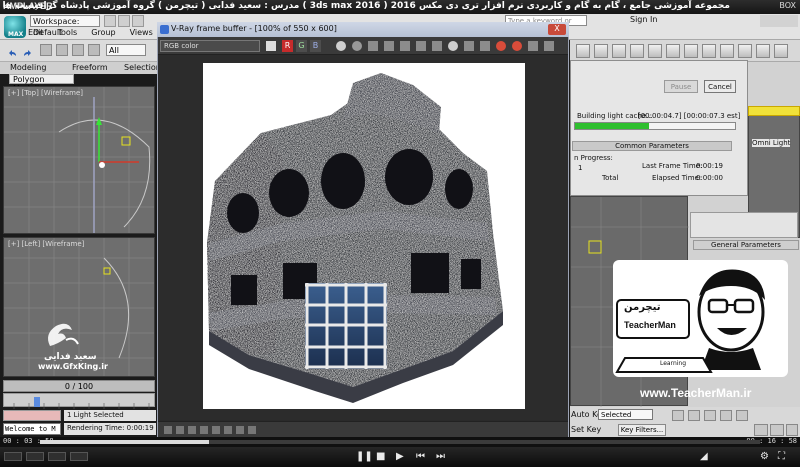 The image size is (800, 467). What do you see at coordinates (781, 51) in the screenshot?
I see `activeshade-icon` at bounding box center [781, 51].